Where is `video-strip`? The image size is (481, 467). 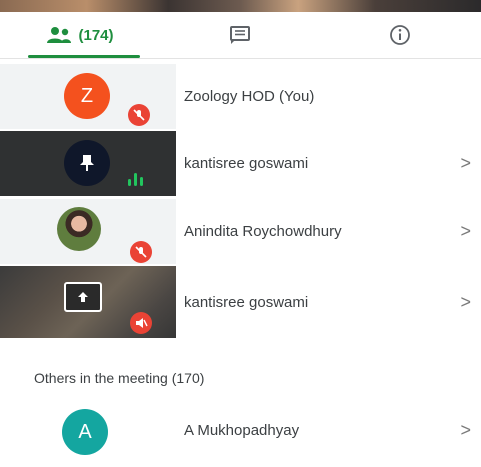
video-strip is located at coordinates (240, 6).